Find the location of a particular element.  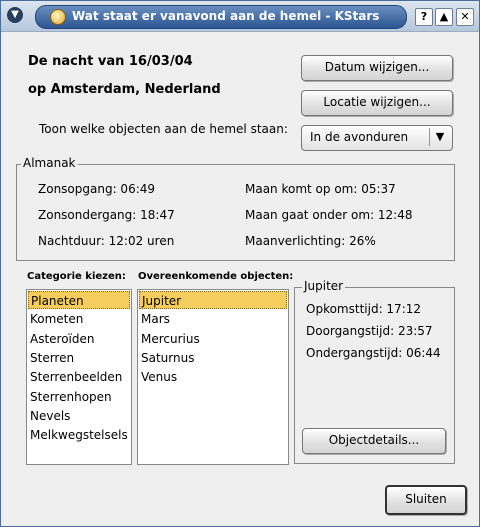

set-time-text: Ondergangstijd: 06:44 is located at coordinates (373, 353).